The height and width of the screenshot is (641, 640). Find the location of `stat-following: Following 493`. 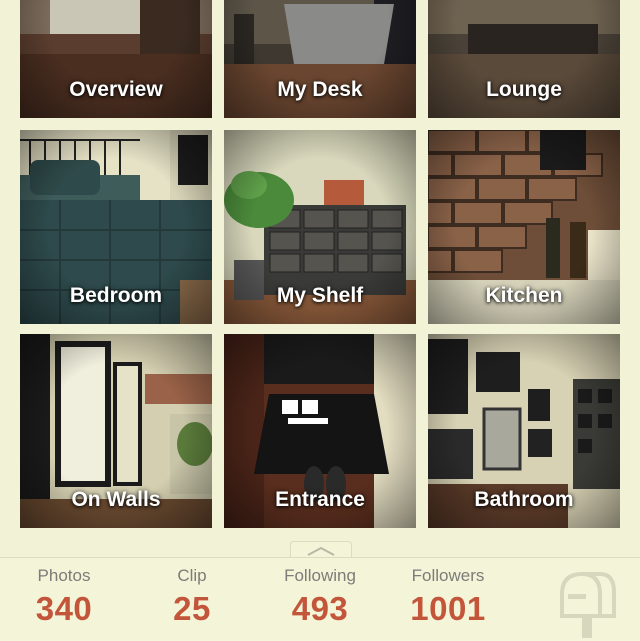

stat-following: Following 493 is located at coordinates (320, 597).